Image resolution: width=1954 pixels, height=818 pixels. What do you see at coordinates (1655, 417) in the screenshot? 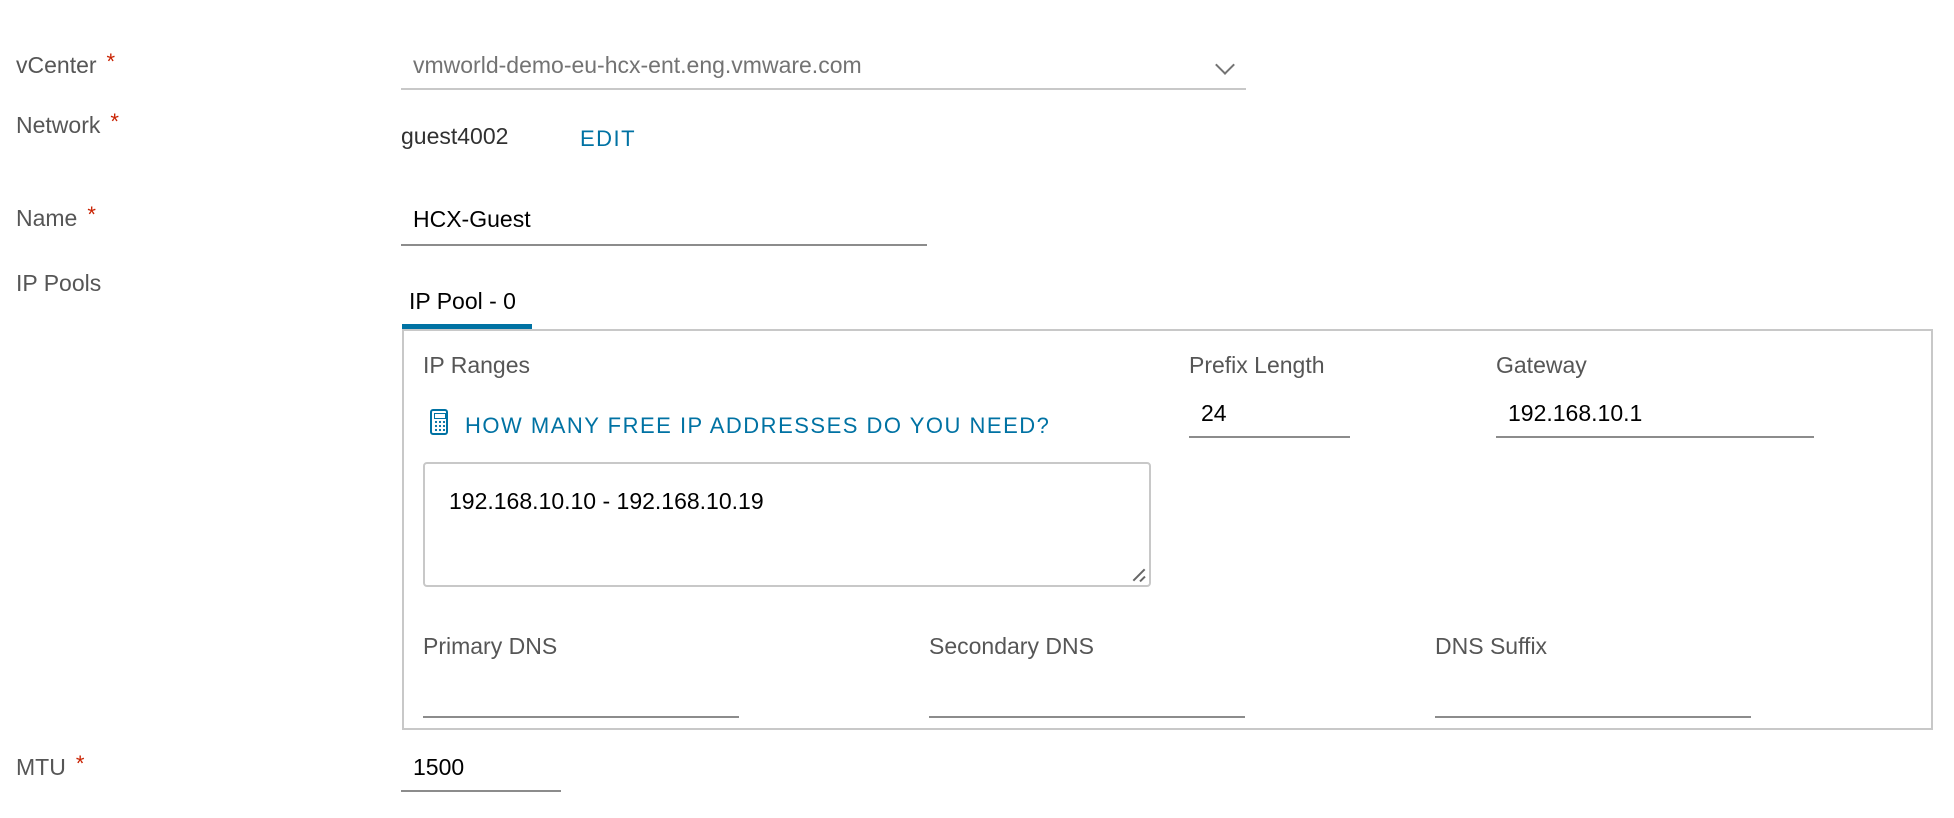
I see `gateway-input: 192.168.10.1` at bounding box center [1655, 417].